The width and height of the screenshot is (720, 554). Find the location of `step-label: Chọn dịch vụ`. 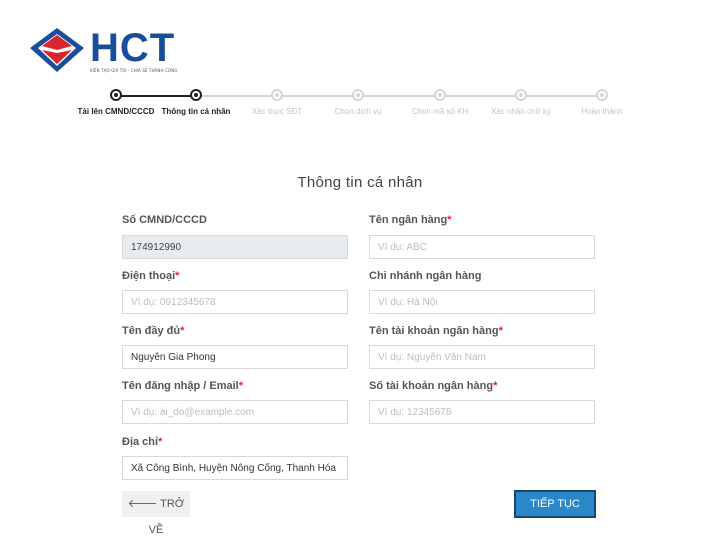

step-label: Chọn dịch vụ is located at coordinates (358, 111).